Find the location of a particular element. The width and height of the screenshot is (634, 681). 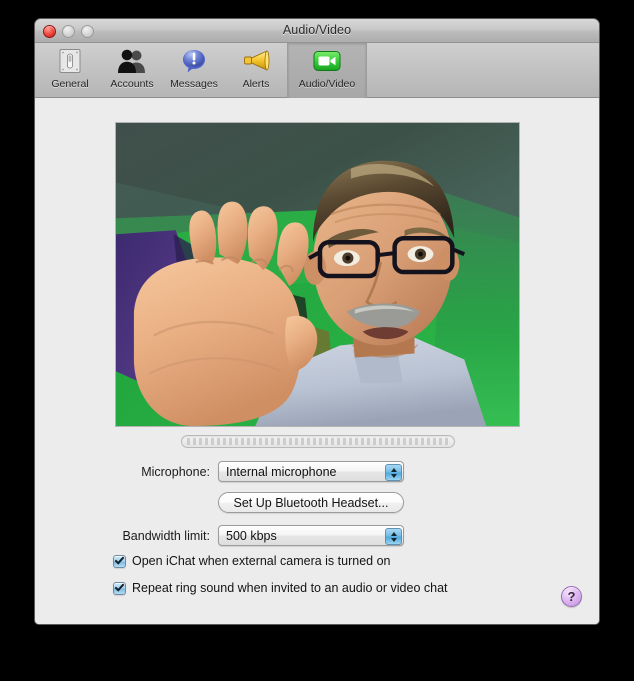

window-title: Audio/Video is located at coordinates (317, 30).